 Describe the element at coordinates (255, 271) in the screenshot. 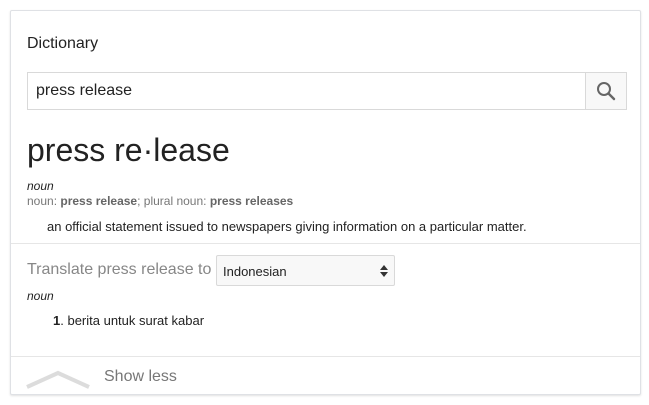

I see `language-select-value: Indonesian` at that location.